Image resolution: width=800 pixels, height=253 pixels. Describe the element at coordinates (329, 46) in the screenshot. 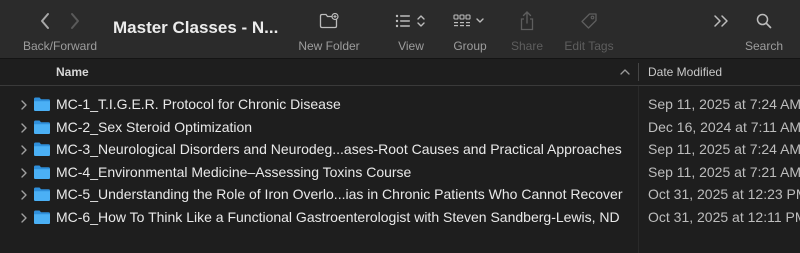

I see `new-folder-label: New Folder` at that location.